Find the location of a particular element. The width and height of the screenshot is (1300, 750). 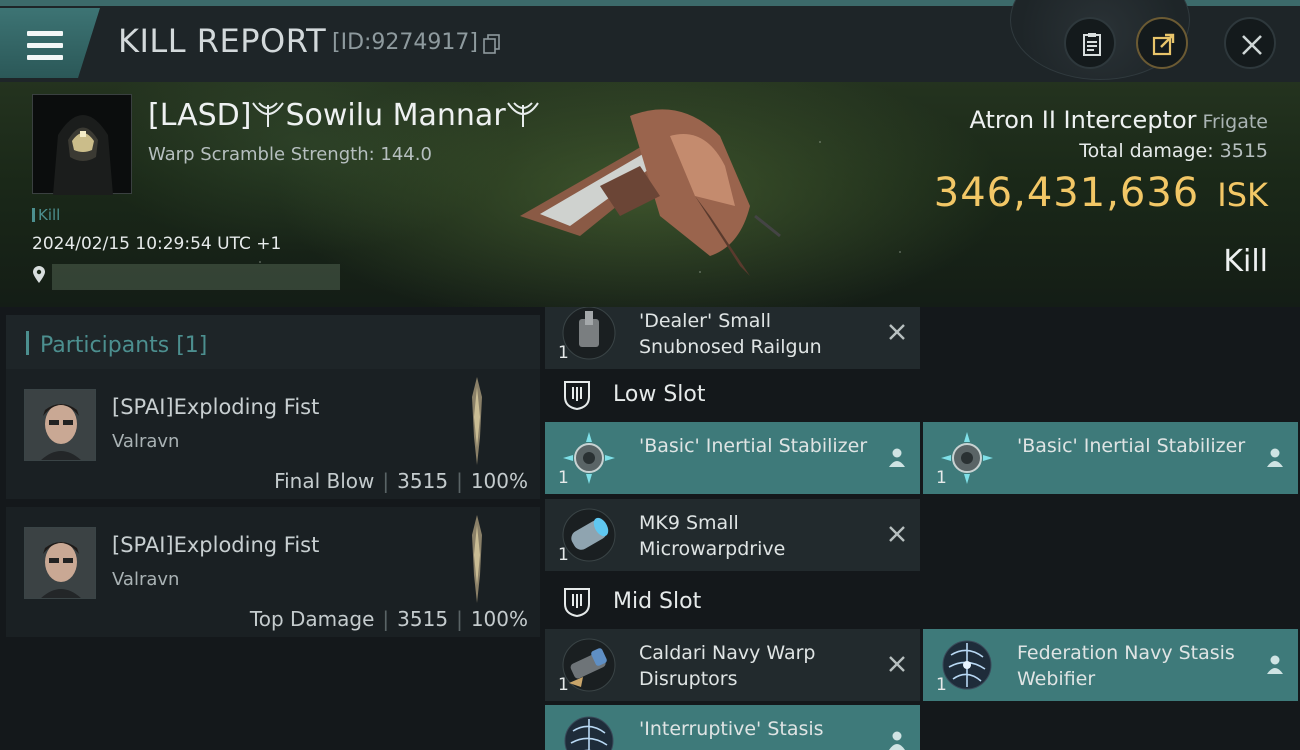

module-slot: 'Interruptive' Stasis is located at coordinates (732, 727).